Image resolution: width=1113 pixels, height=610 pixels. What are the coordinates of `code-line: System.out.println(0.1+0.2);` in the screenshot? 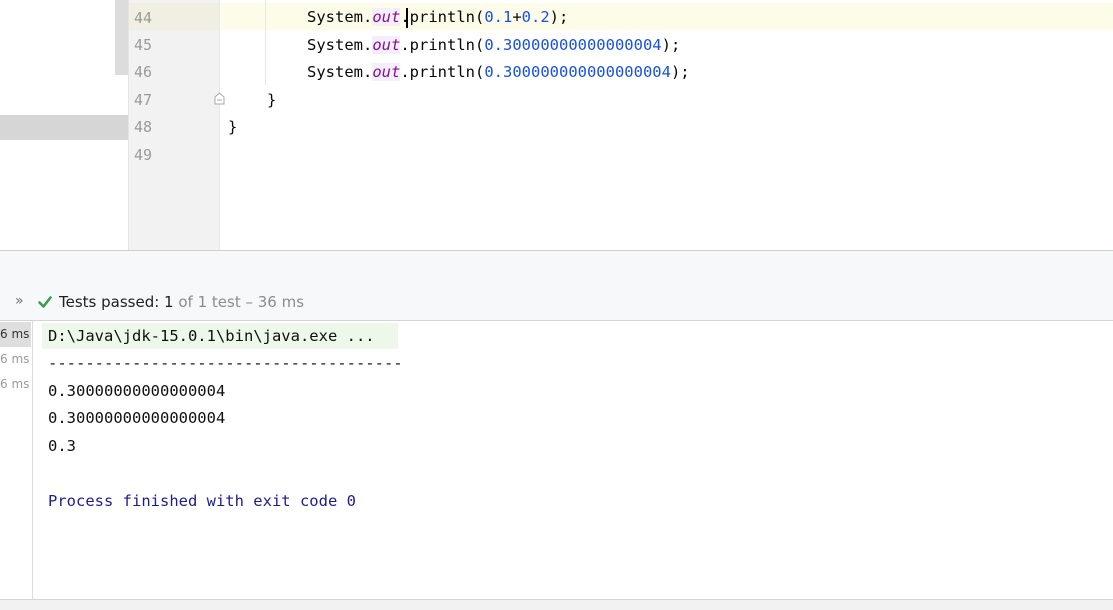 It's located at (437, 17).